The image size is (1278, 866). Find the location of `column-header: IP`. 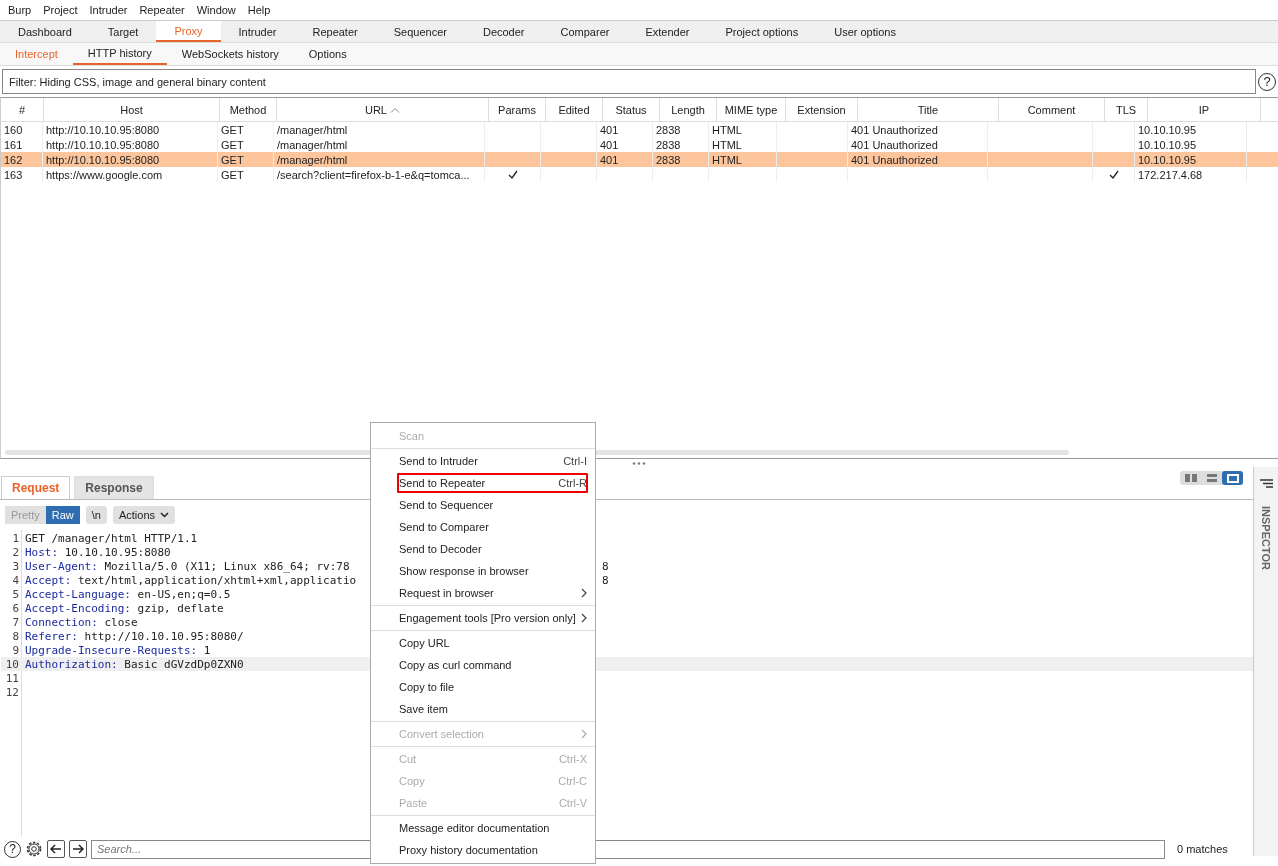

column-header: IP is located at coordinates (1204, 109).